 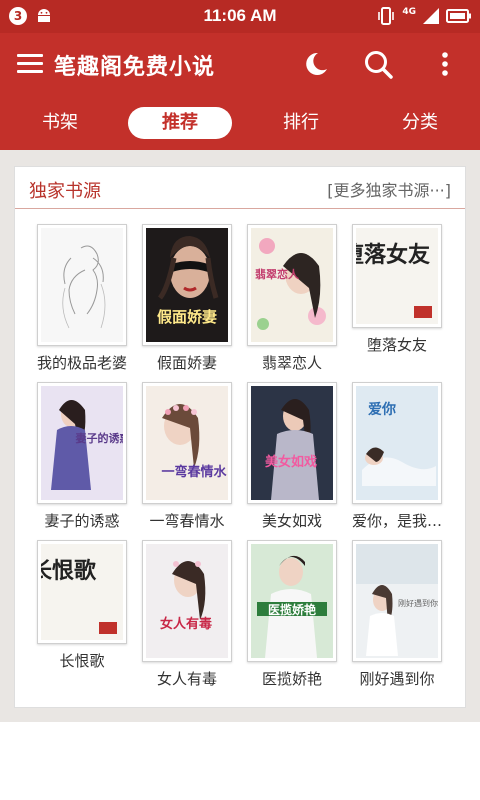 What do you see at coordinates (431, 16) in the screenshot?
I see `signal-icon` at bounding box center [431, 16].